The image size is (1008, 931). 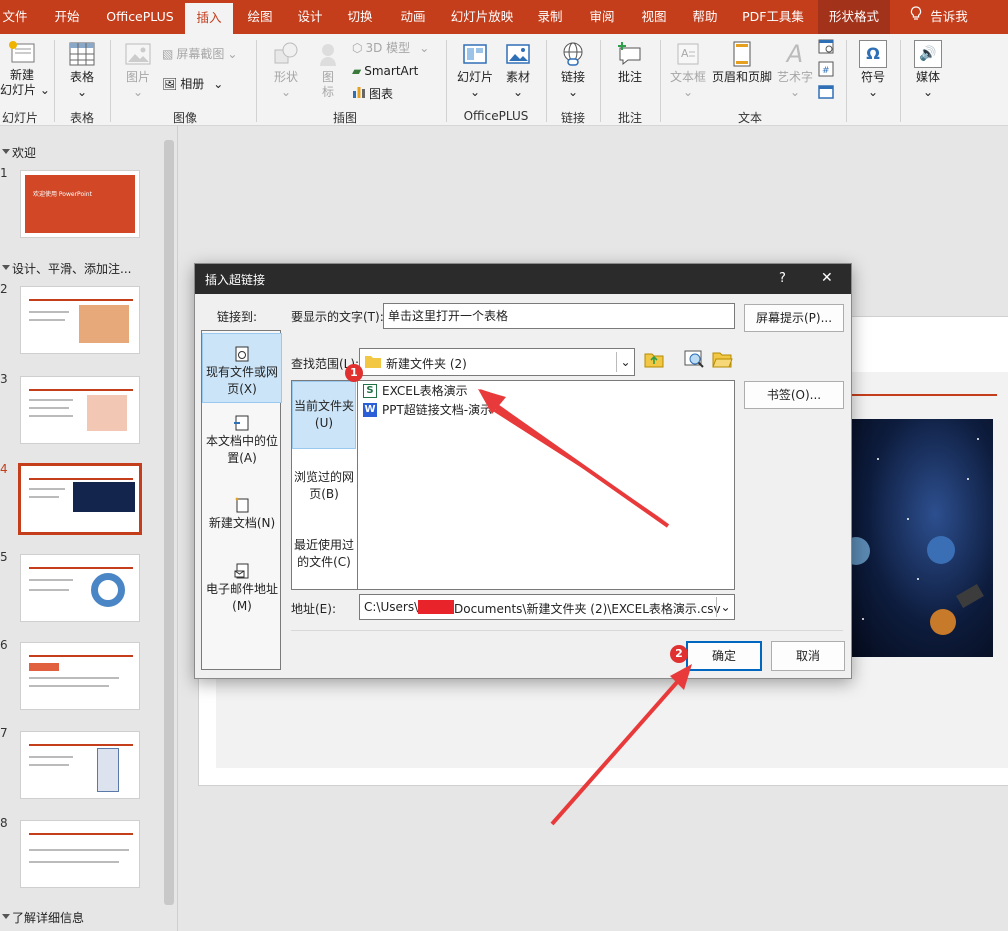 What do you see at coordinates (854, 17) in the screenshot?
I see `tab-shape-format: 形状格式` at bounding box center [854, 17].